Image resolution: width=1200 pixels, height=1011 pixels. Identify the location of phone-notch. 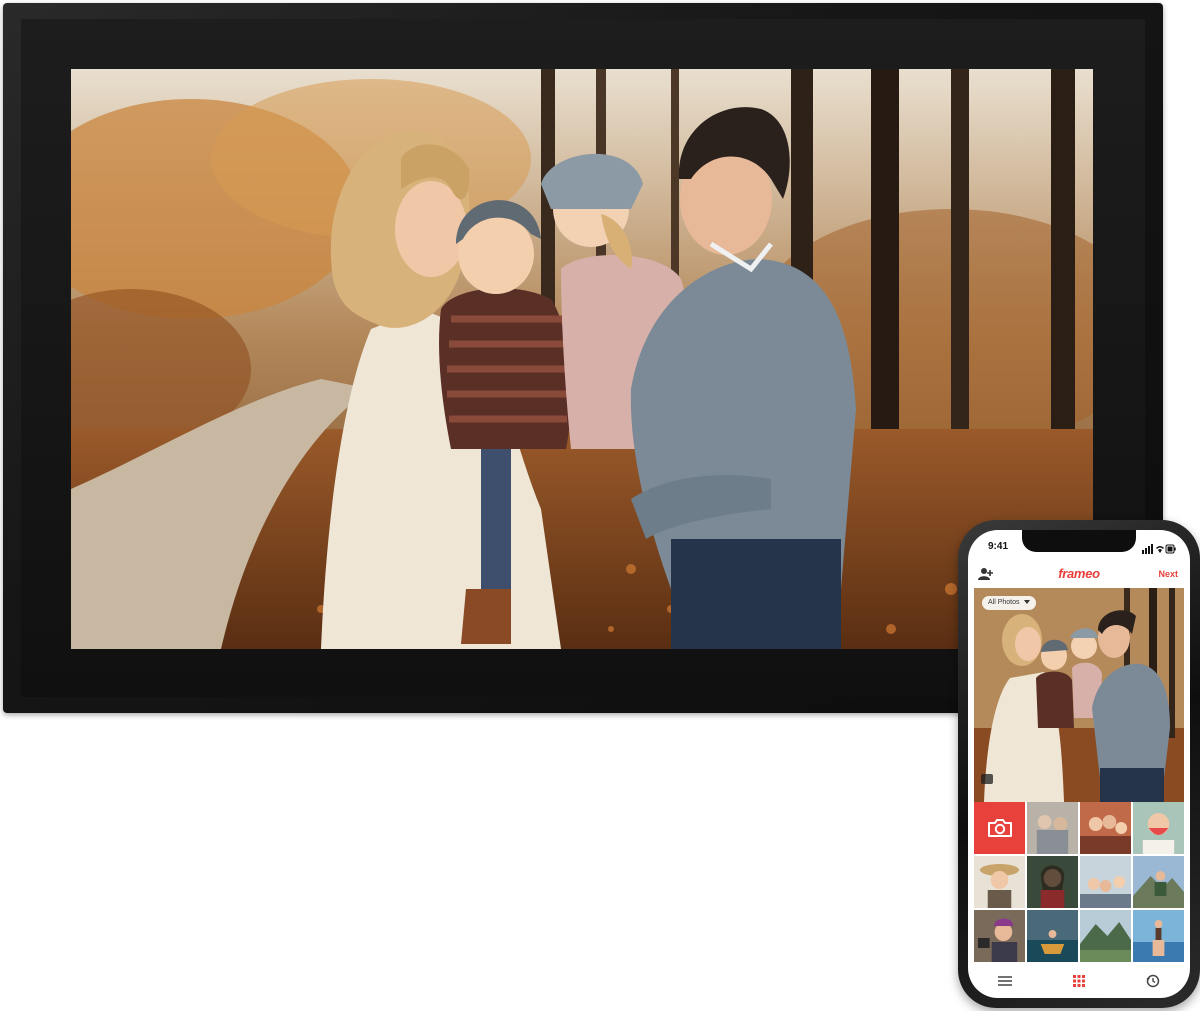
(1079, 541).